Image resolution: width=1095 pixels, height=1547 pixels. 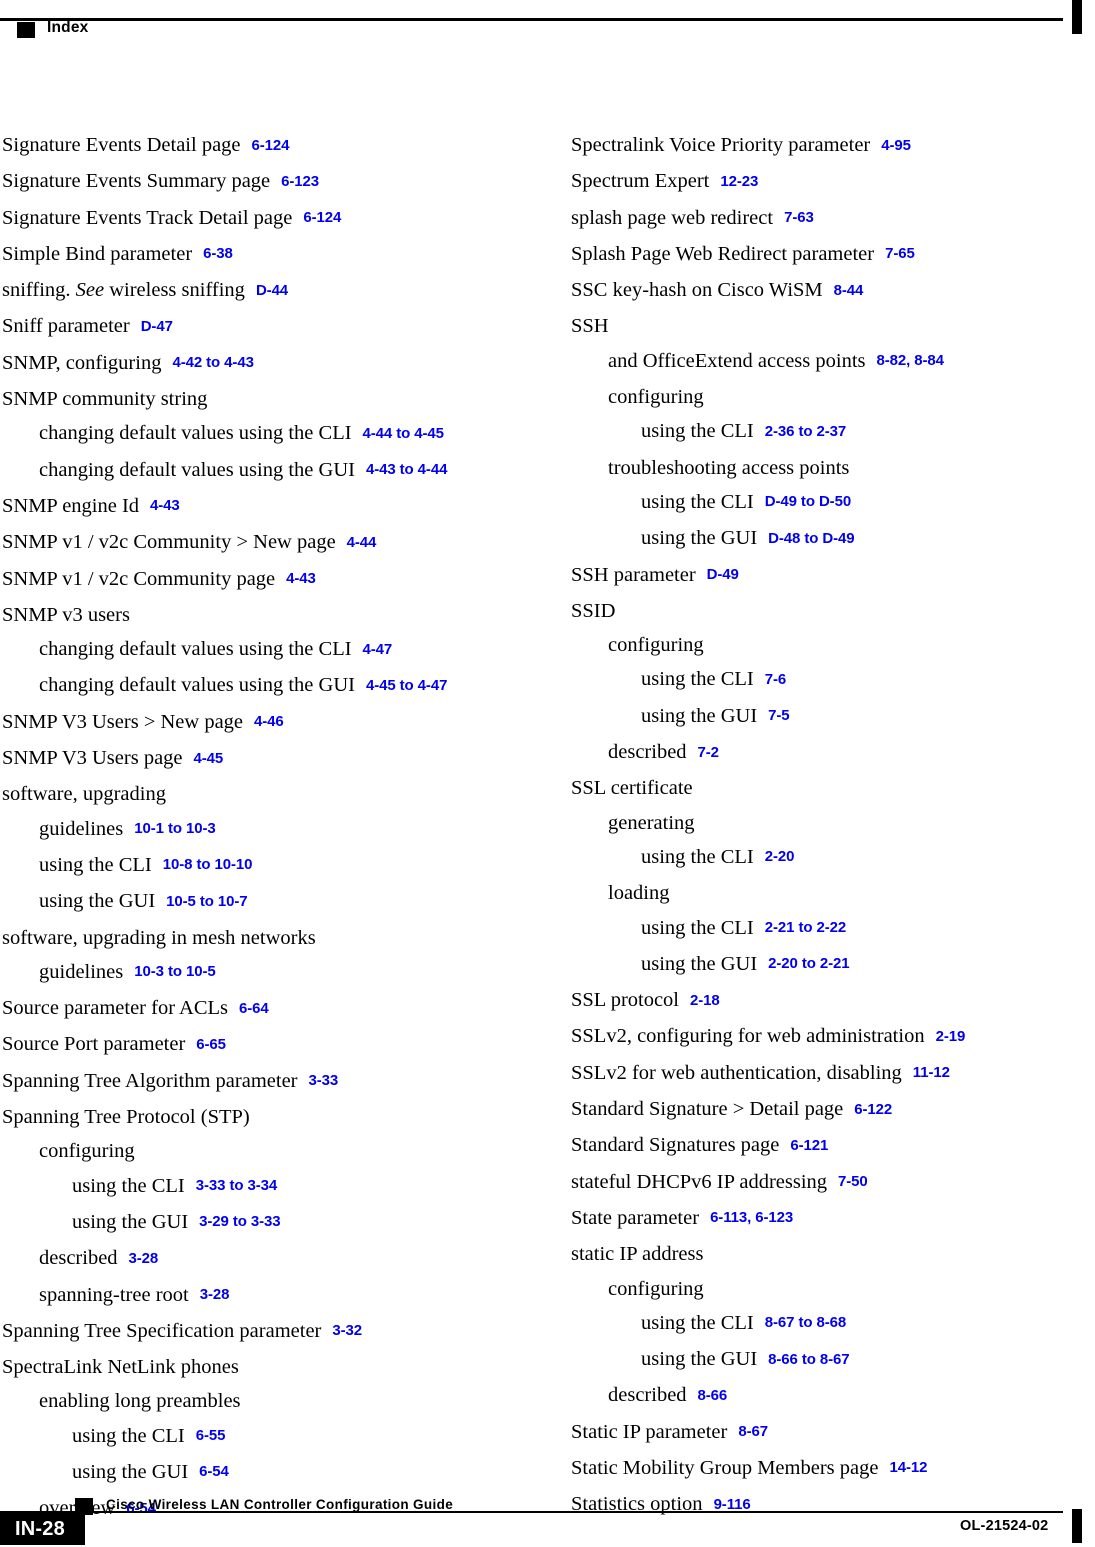 What do you see at coordinates (159, 937) in the screenshot?
I see `index-entry-text: software, upgrading in mesh networks` at bounding box center [159, 937].